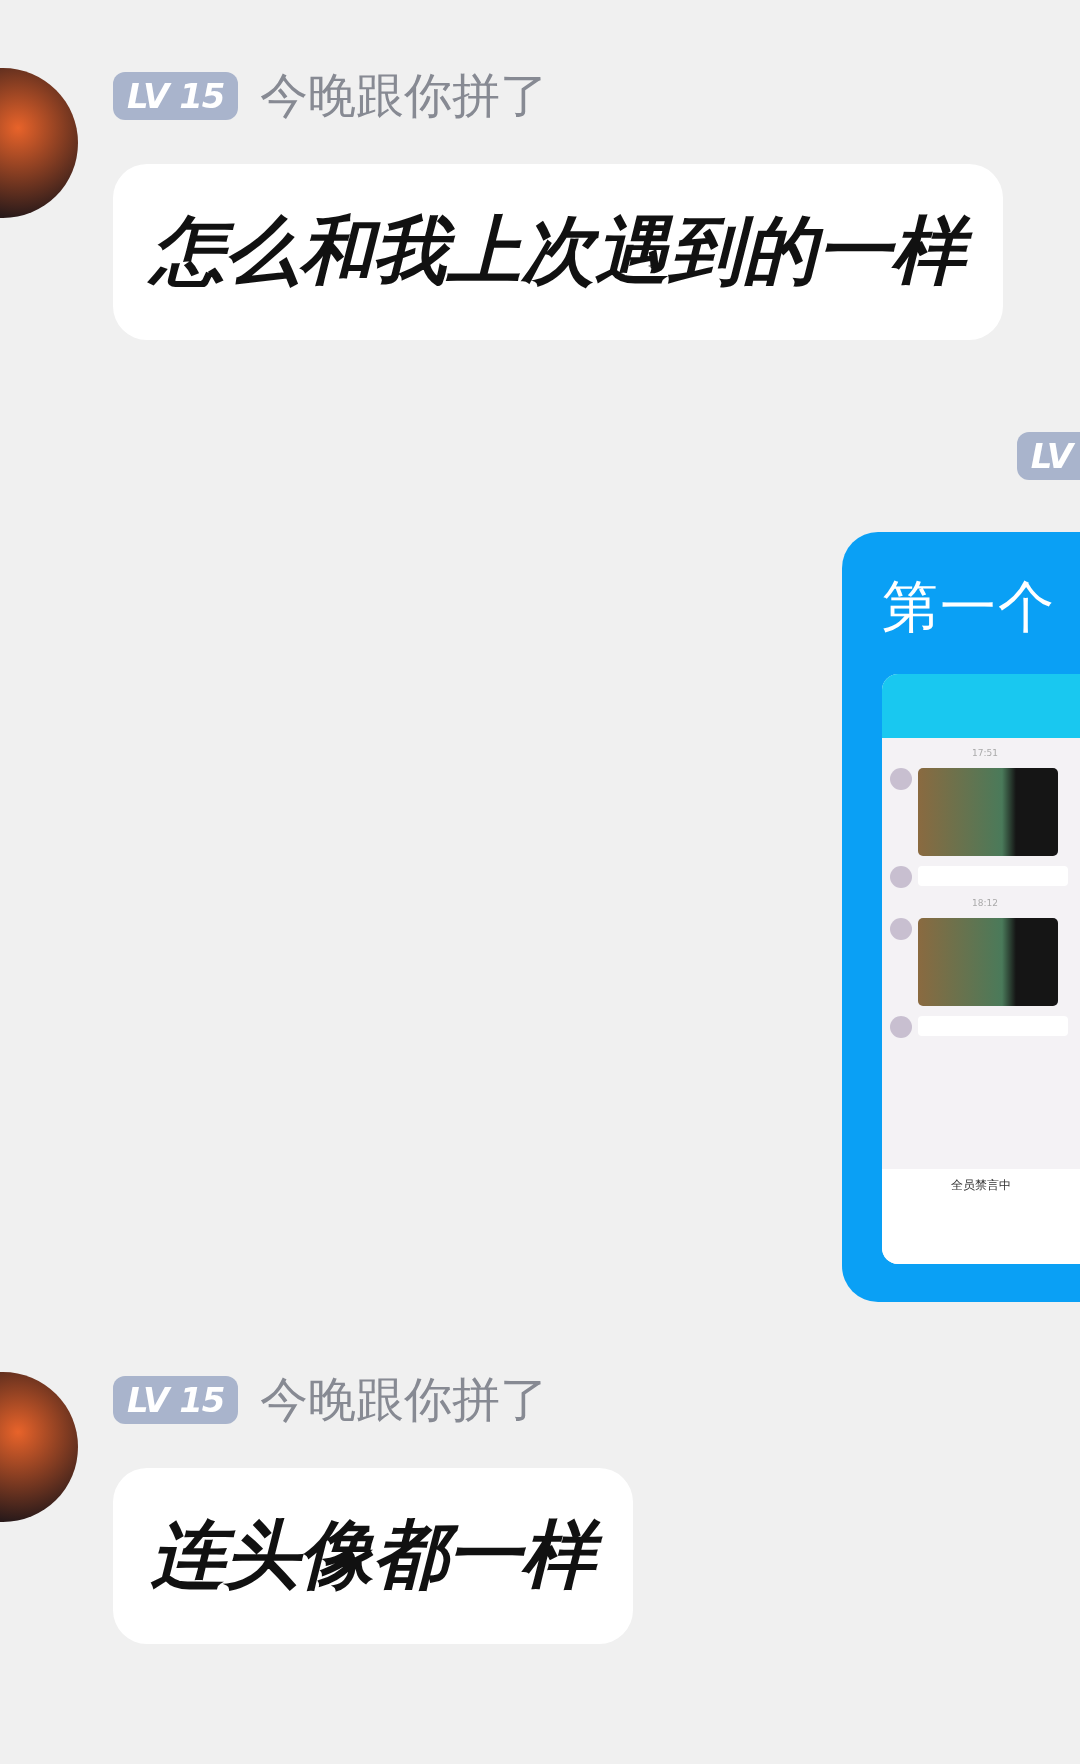 Image resolution: width=1080 pixels, height=1764 pixels. I want to click on timestamp: 18:12, so click(985, 903).